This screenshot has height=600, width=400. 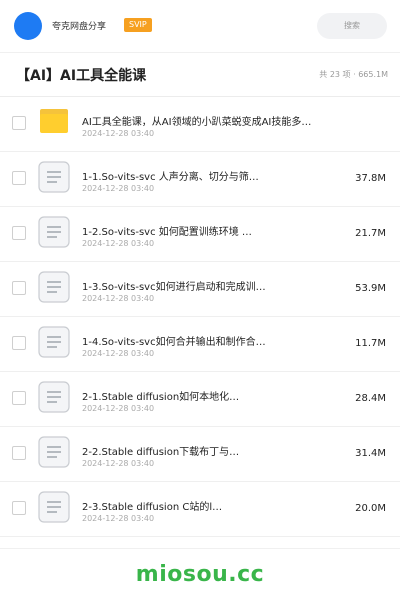 I want to click on top-header: 夸克网盘分享 SVIP 搜索, so click(x=200, y=26).